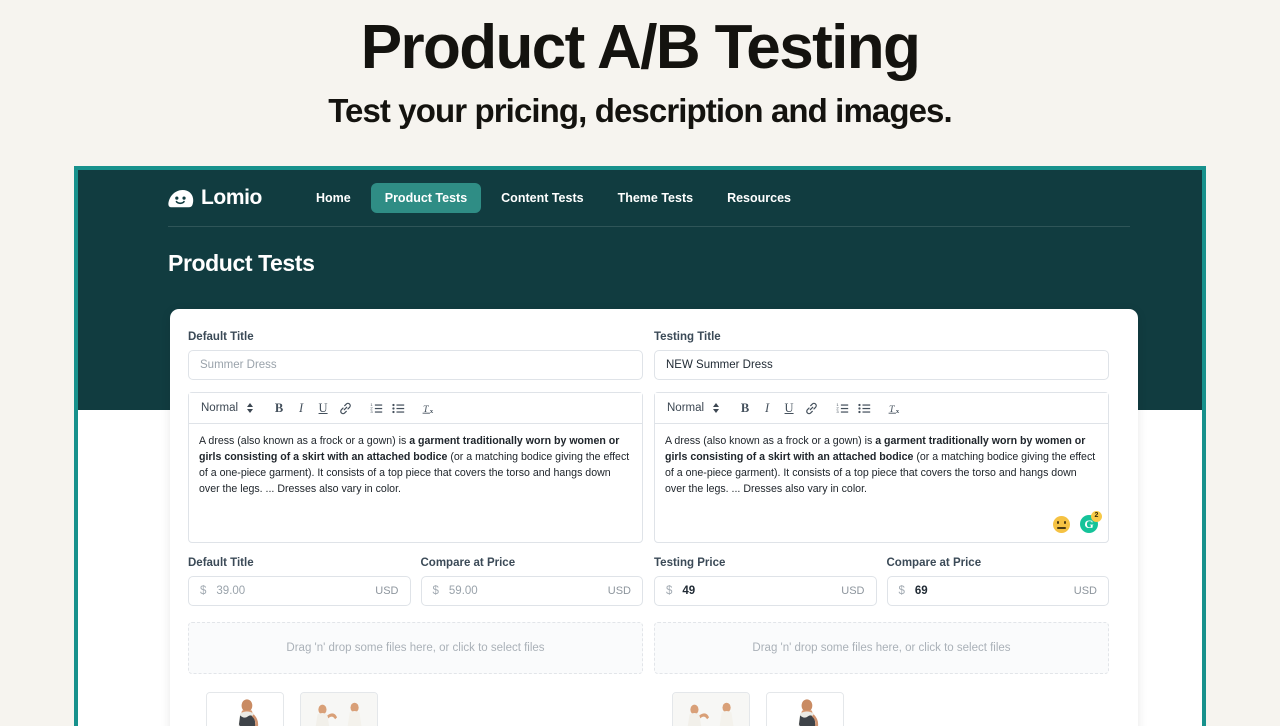 This screenshot has width=1280, height=726. I want to click on default-price-value: 39.00, so click(231, 591).